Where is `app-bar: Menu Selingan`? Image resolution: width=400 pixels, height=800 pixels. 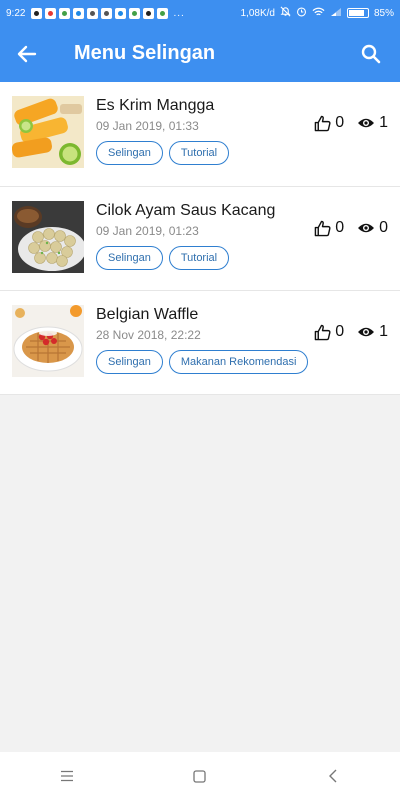 app-bar: Menu Selingan is located at coordinates (200, 54).